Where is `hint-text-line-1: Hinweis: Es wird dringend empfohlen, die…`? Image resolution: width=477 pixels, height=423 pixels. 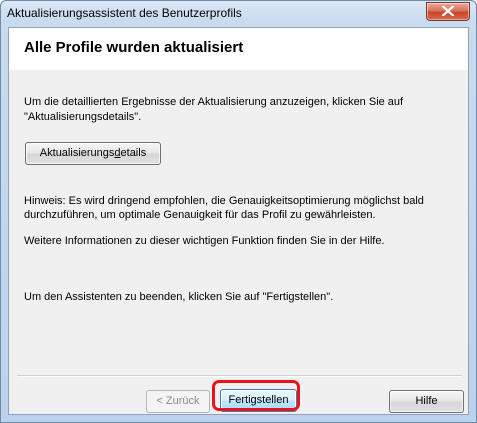
hint-text-line-1: Hinweis: Es wird dringend empfohlen, die… is located at coordinates (224, 201).